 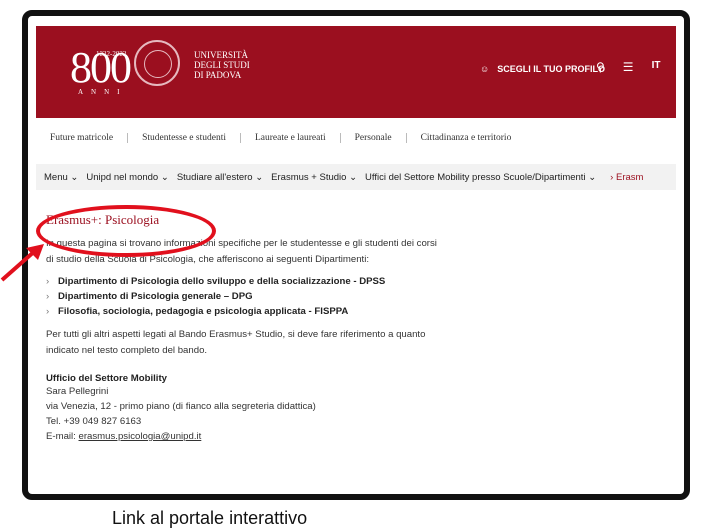 What do you see at coordinates (485, 69) in the screenshot?
I see `user-icon: ☺` at bounding box center [485, 69].